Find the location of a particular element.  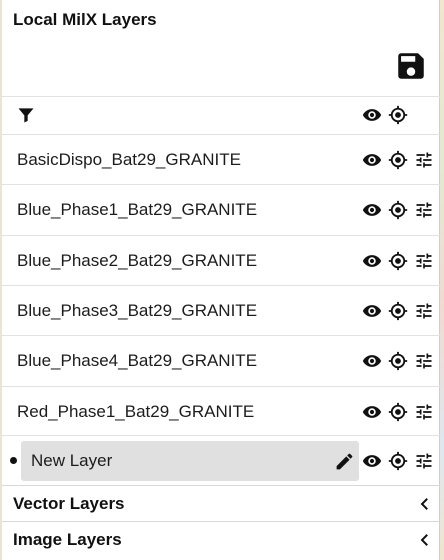

layer-label: Blue_Phase1_Bat29_GRANITE is located at coordinates (137, 209).